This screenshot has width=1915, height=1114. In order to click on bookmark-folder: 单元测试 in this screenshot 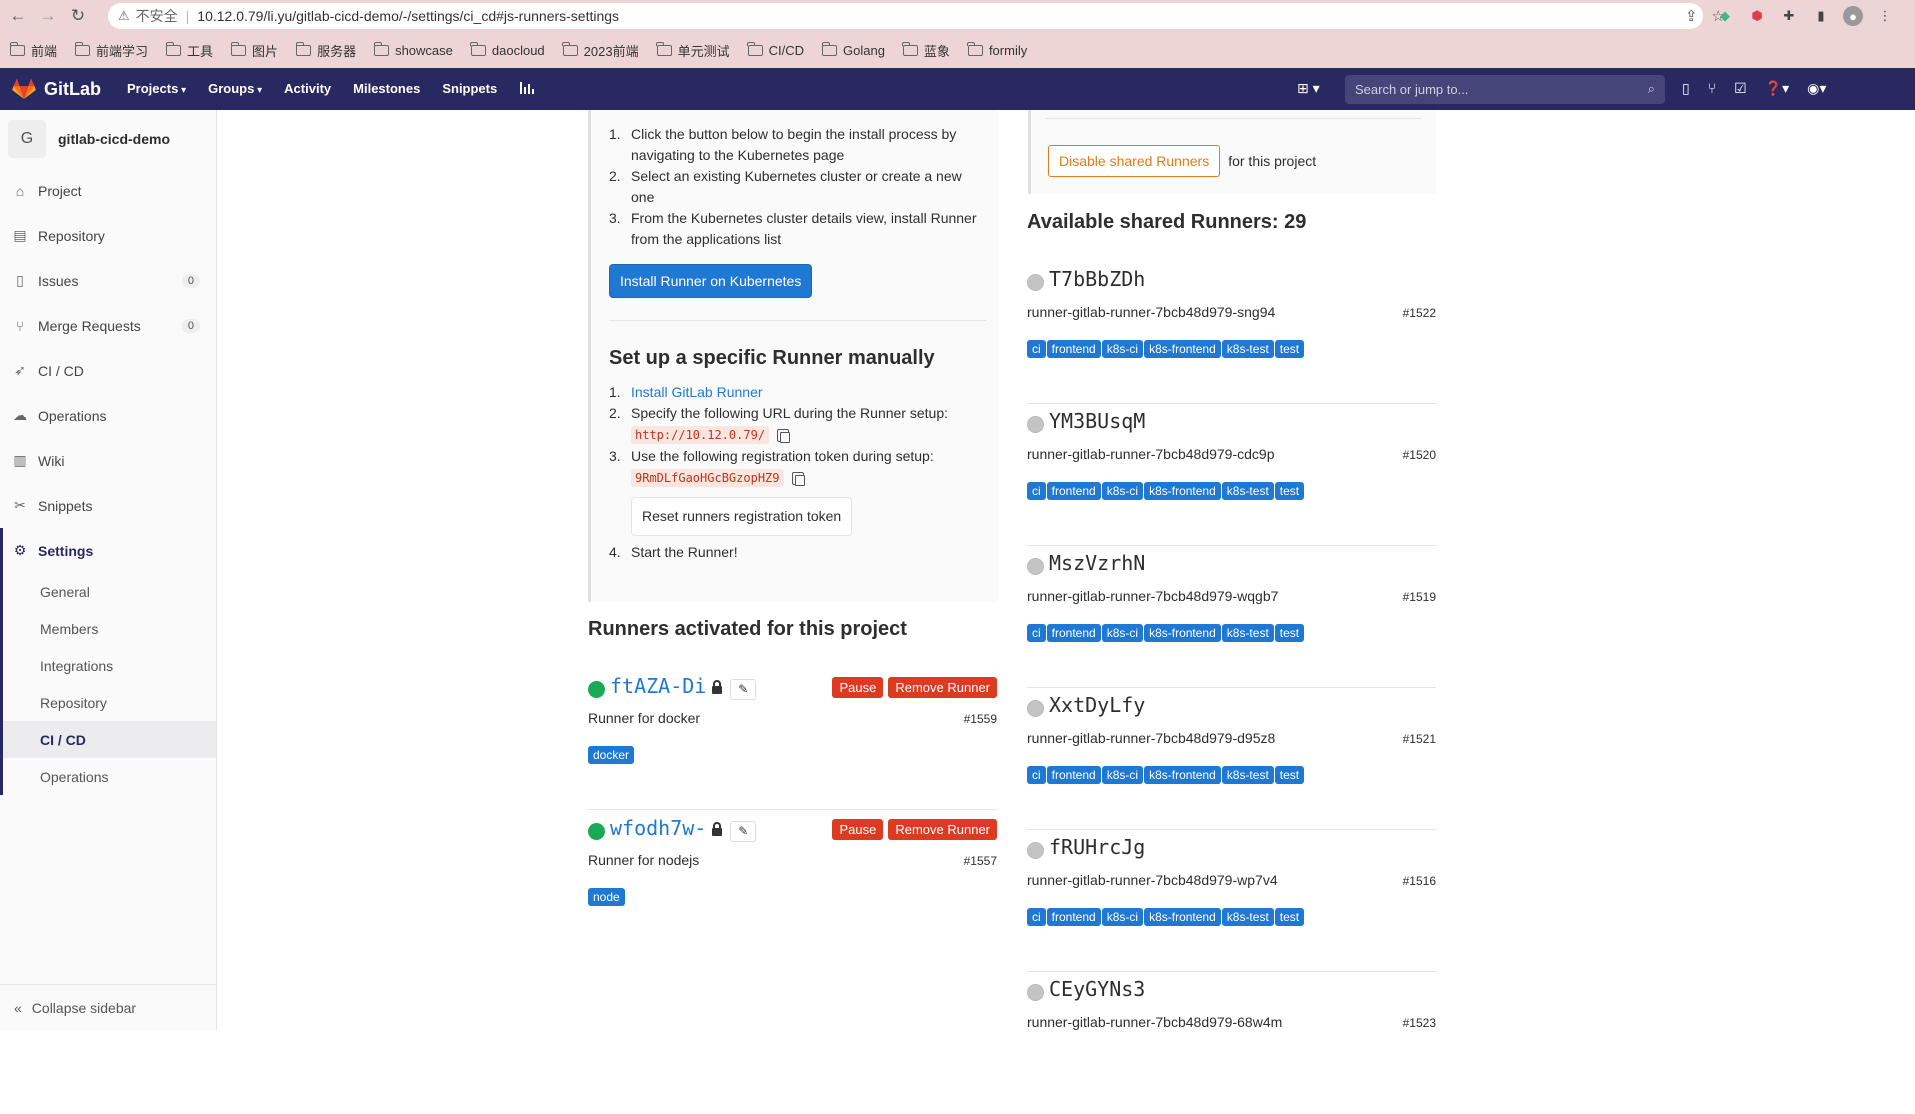, I will do `click(693, 50)`.